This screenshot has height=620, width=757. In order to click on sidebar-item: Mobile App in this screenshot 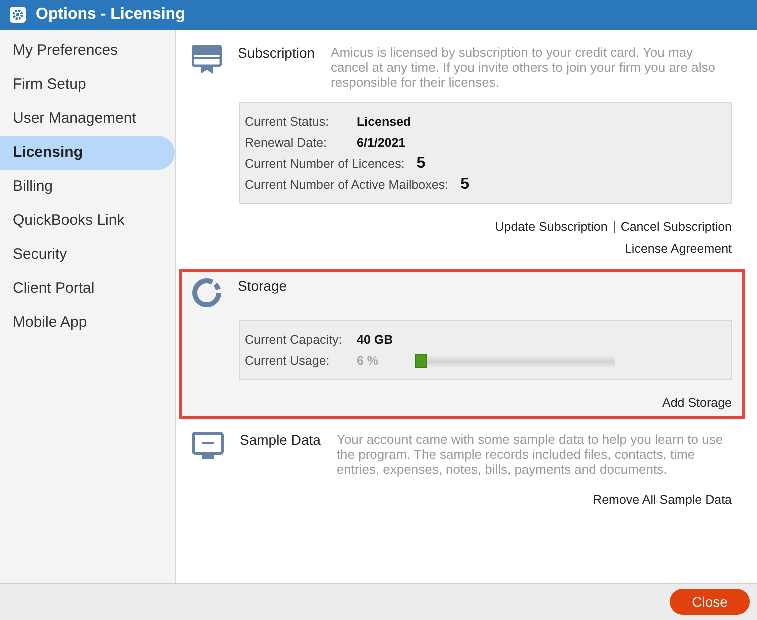, I will do `click(87, 323)`.